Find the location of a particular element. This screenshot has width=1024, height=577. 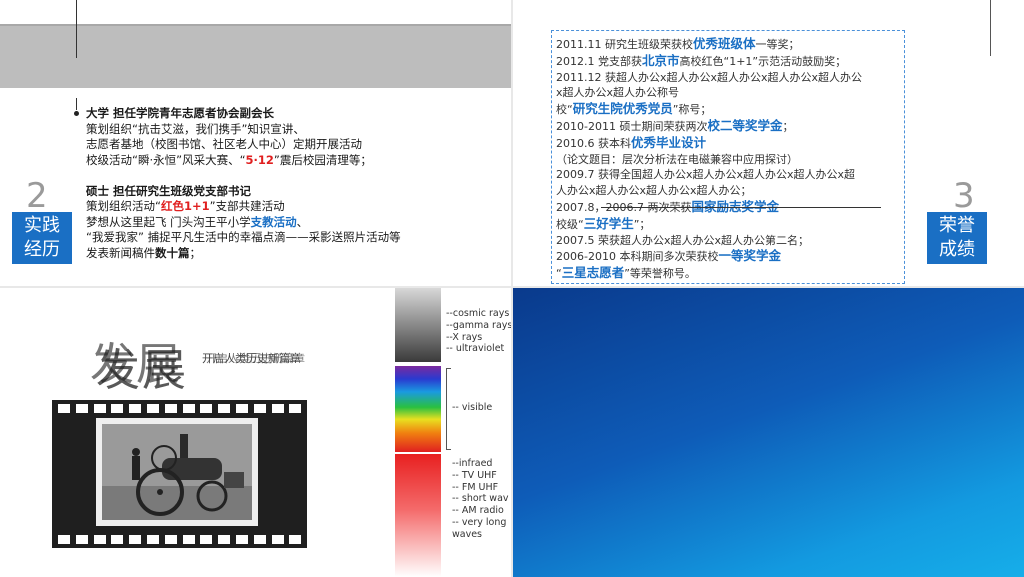

text-span: 红色1+1 is located at coordinates (185, 206).